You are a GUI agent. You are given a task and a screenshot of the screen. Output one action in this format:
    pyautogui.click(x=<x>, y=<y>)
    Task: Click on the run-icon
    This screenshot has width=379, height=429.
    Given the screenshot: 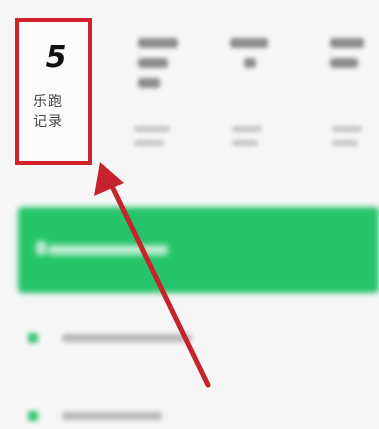 What is the action you would take?
    pyautogui.click(x=41, y=248)
    